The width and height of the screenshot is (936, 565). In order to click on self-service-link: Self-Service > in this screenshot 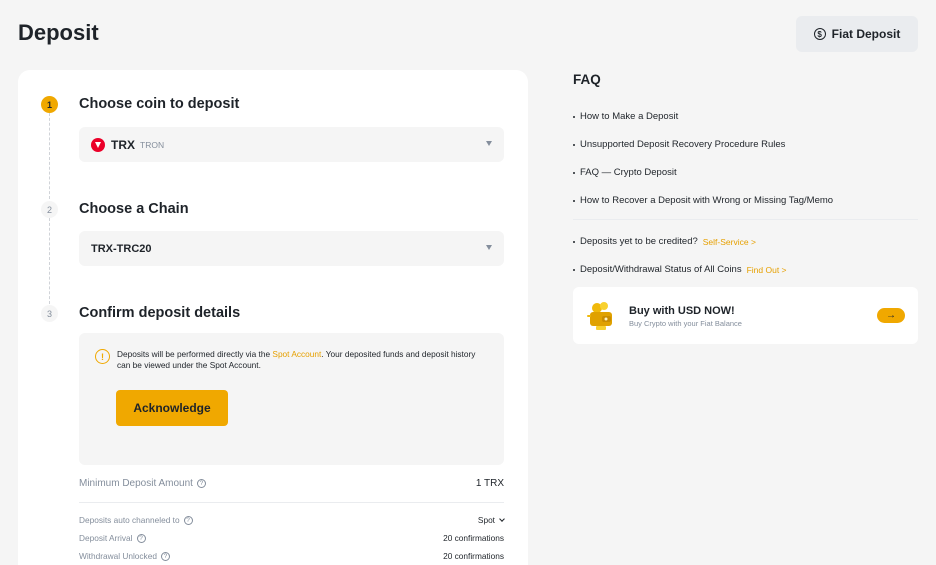, I will do `click(729, 242)`.